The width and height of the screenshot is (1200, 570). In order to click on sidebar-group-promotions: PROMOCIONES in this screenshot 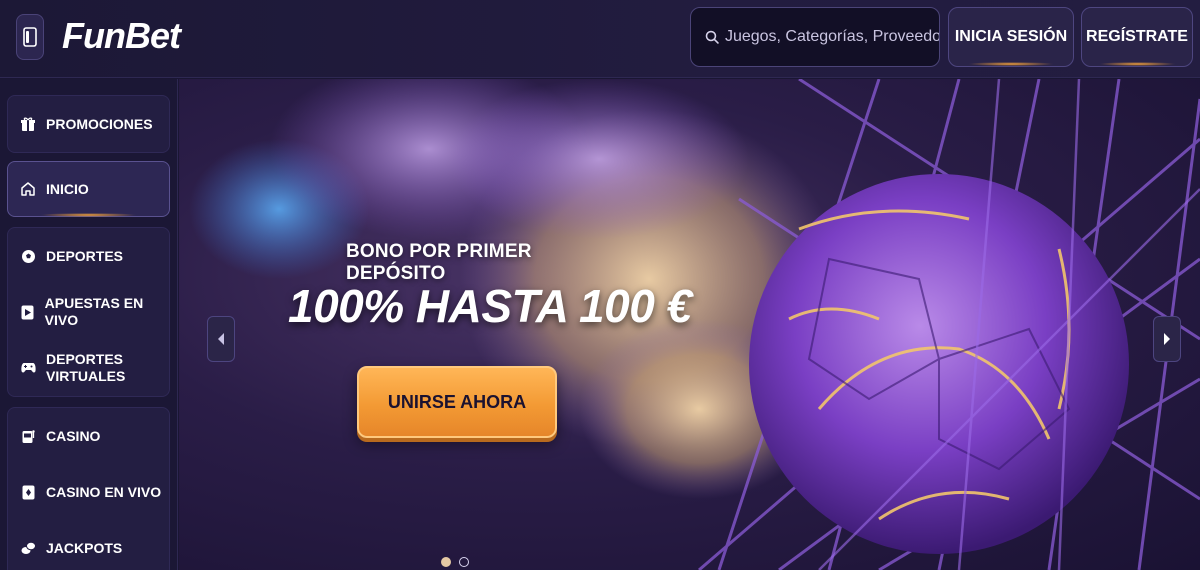, I will do `click(88, 124)`.